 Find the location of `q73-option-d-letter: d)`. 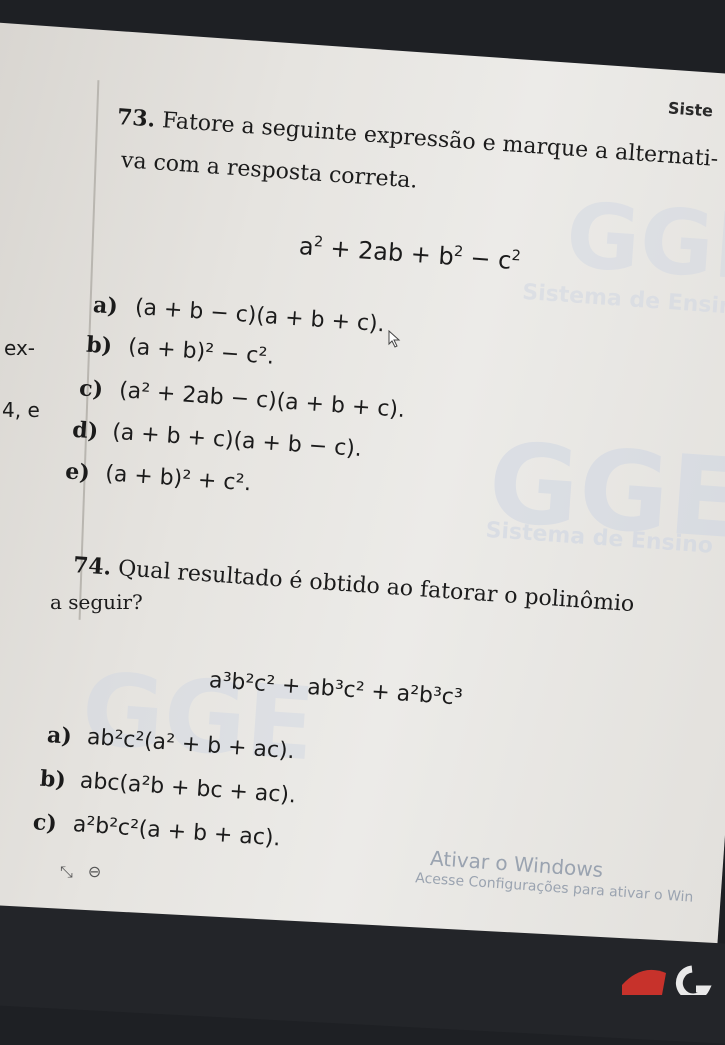

q73-option-d-letter: d) is located at coordinates (85, 430).